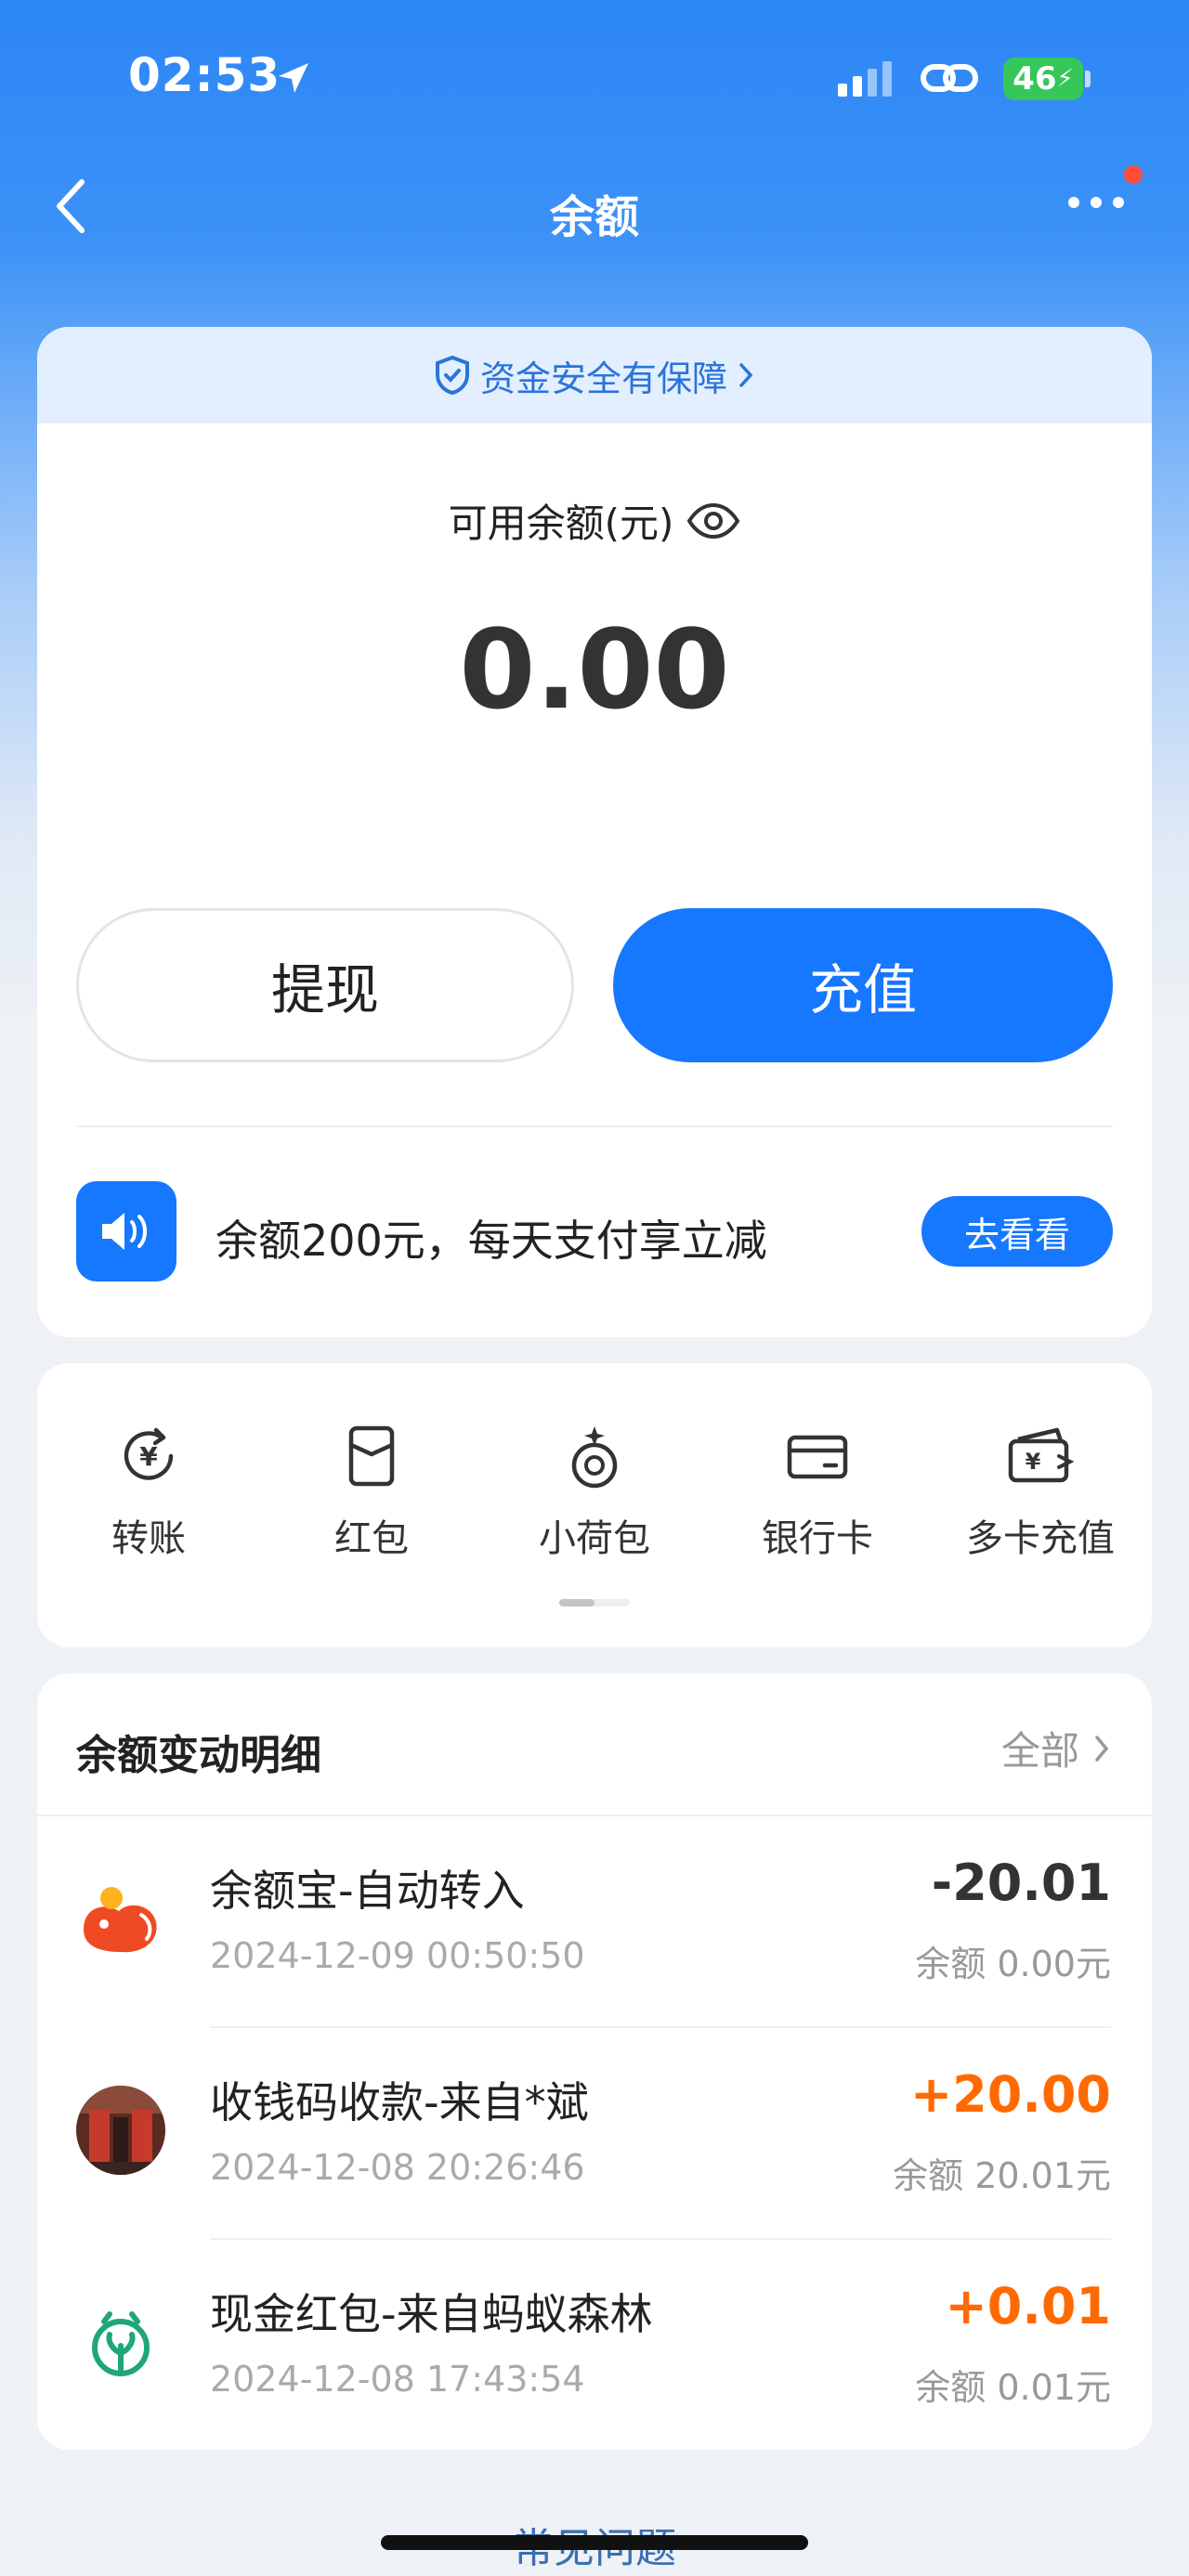  What do you see at coordinates (713, 521) in the screenshot?
I see `eye-icon` at bounding box center [713, 521].